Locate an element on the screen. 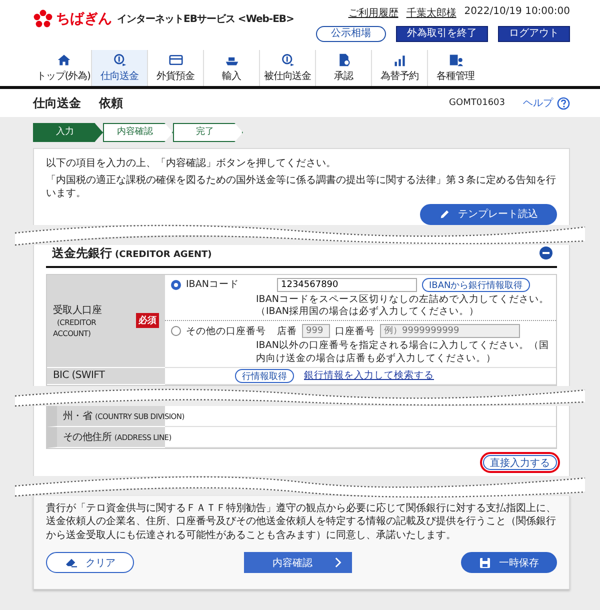 This screenshot has height=610, width=600. save-draft-button: 一時保存 is located at coordinates (509, 563).